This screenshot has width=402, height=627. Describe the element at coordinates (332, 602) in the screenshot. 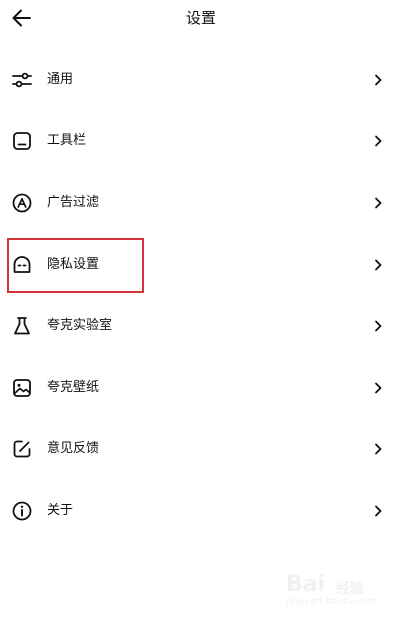

I see `watermark-url: jingyan.baidu.com` at that location.